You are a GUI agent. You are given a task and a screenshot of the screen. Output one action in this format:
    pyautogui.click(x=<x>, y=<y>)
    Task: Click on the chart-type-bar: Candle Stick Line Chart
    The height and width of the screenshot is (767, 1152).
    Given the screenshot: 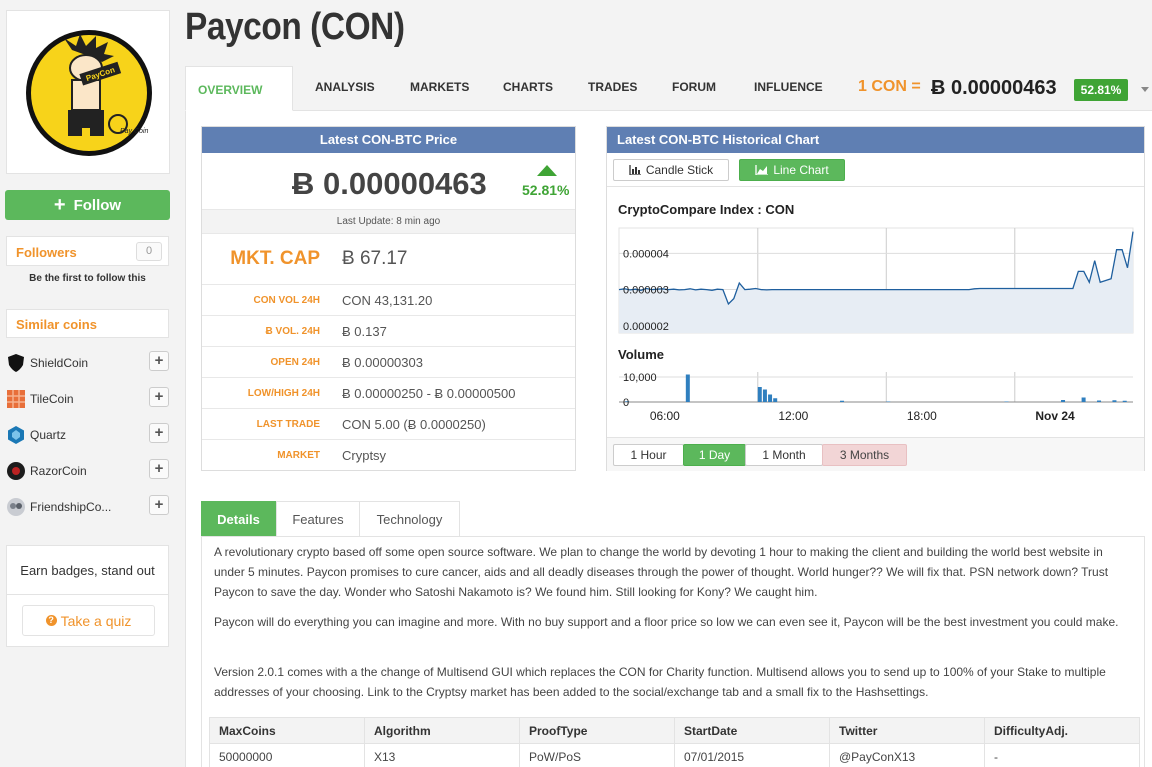 What is the action you would take?
    pyautogui.click(x=875, y=170)
    